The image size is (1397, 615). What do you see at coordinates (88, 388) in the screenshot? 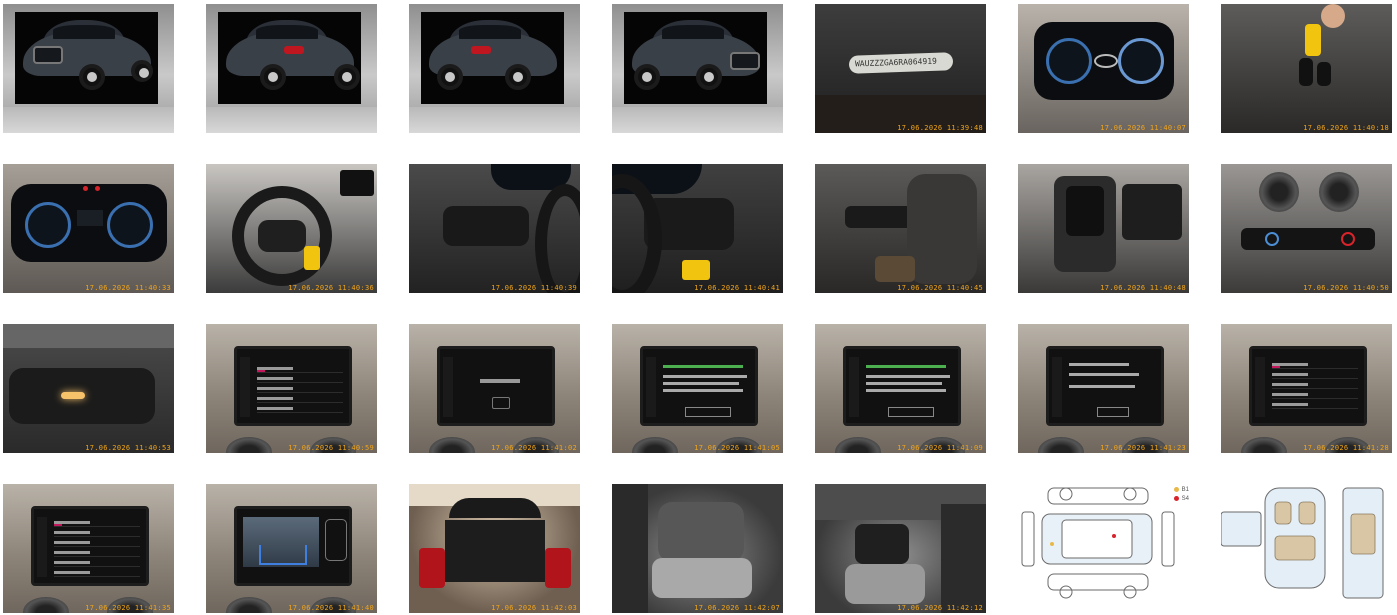
I see `photo-rear-mirror: 17.06.2026 11:40:53` at bounding box center [88, 388].